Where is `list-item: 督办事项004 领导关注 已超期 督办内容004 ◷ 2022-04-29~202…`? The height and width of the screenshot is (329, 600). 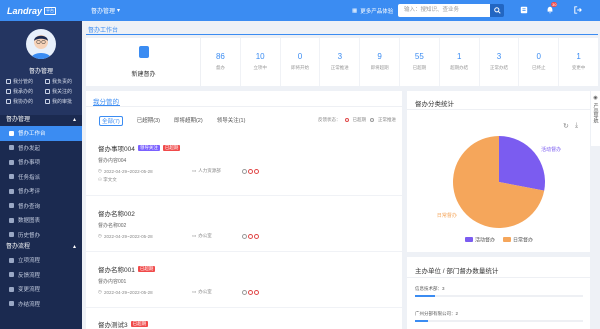
list-item: 督办事项004 领导关注 已超期 督办内容004 ◷ 2022-04-29~202… is located at coordinates (246, 163).